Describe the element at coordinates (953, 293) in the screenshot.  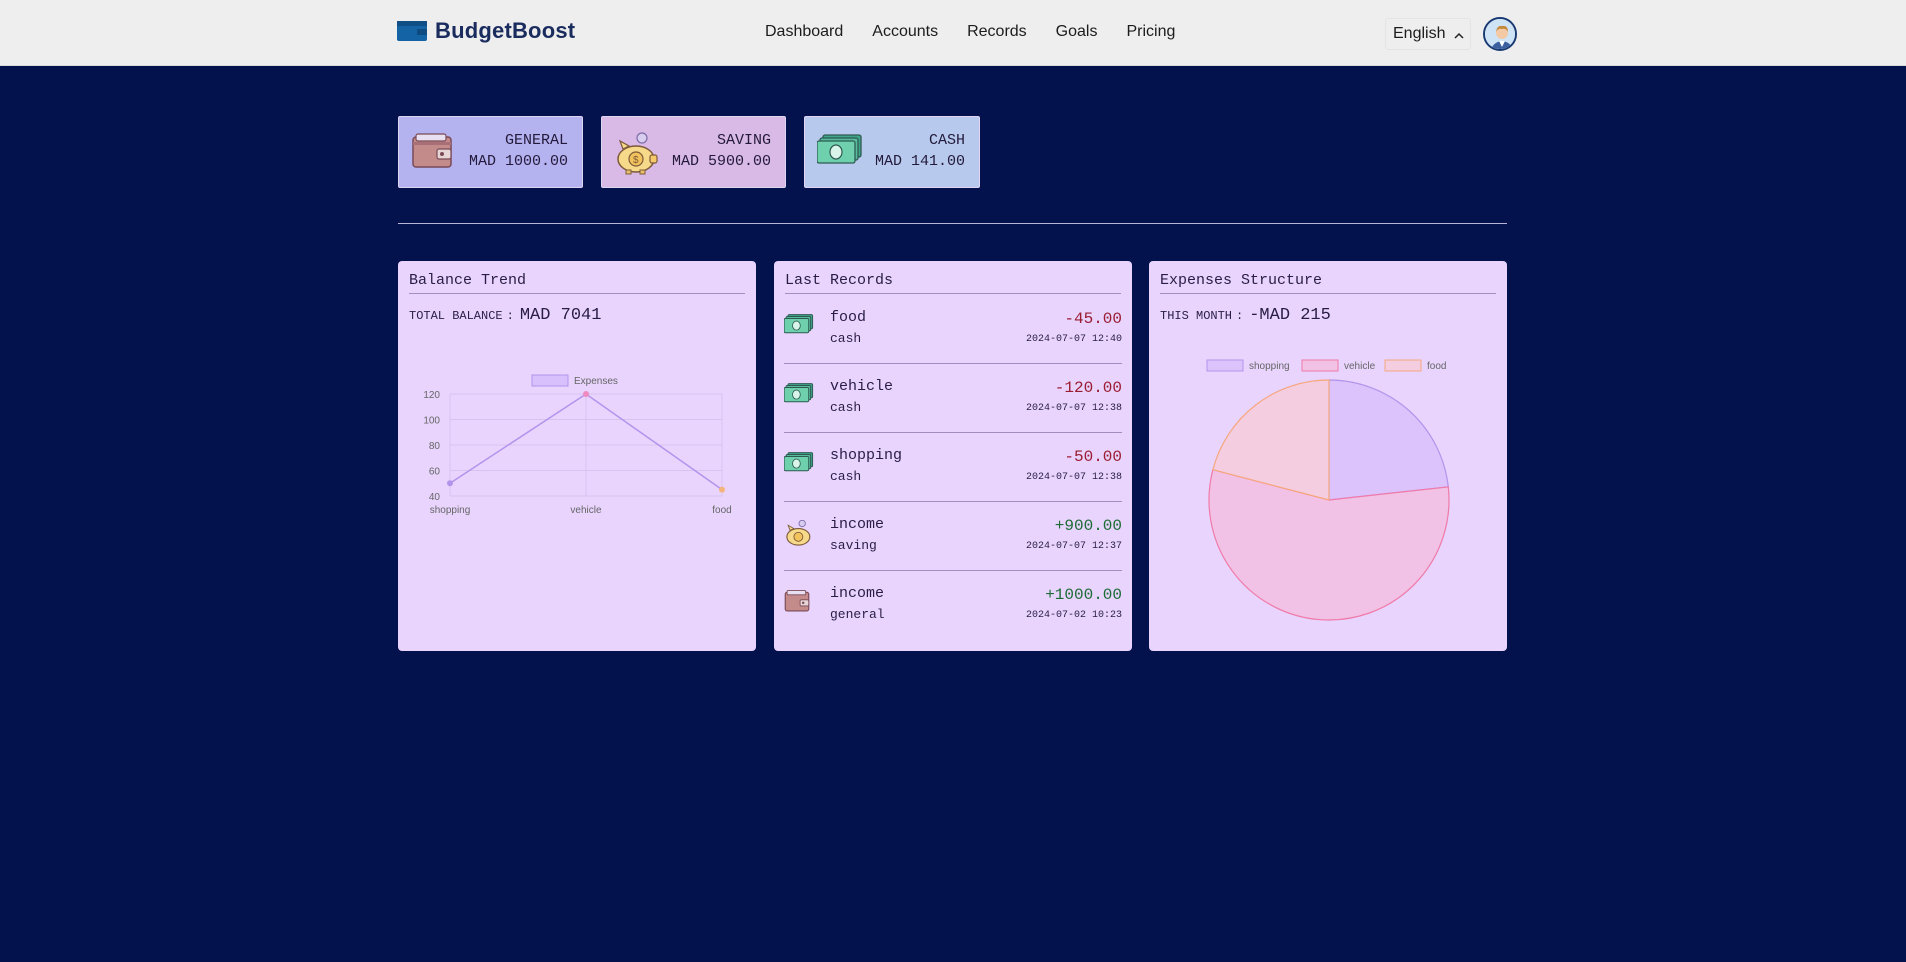
I see `panel-divider` at that location.